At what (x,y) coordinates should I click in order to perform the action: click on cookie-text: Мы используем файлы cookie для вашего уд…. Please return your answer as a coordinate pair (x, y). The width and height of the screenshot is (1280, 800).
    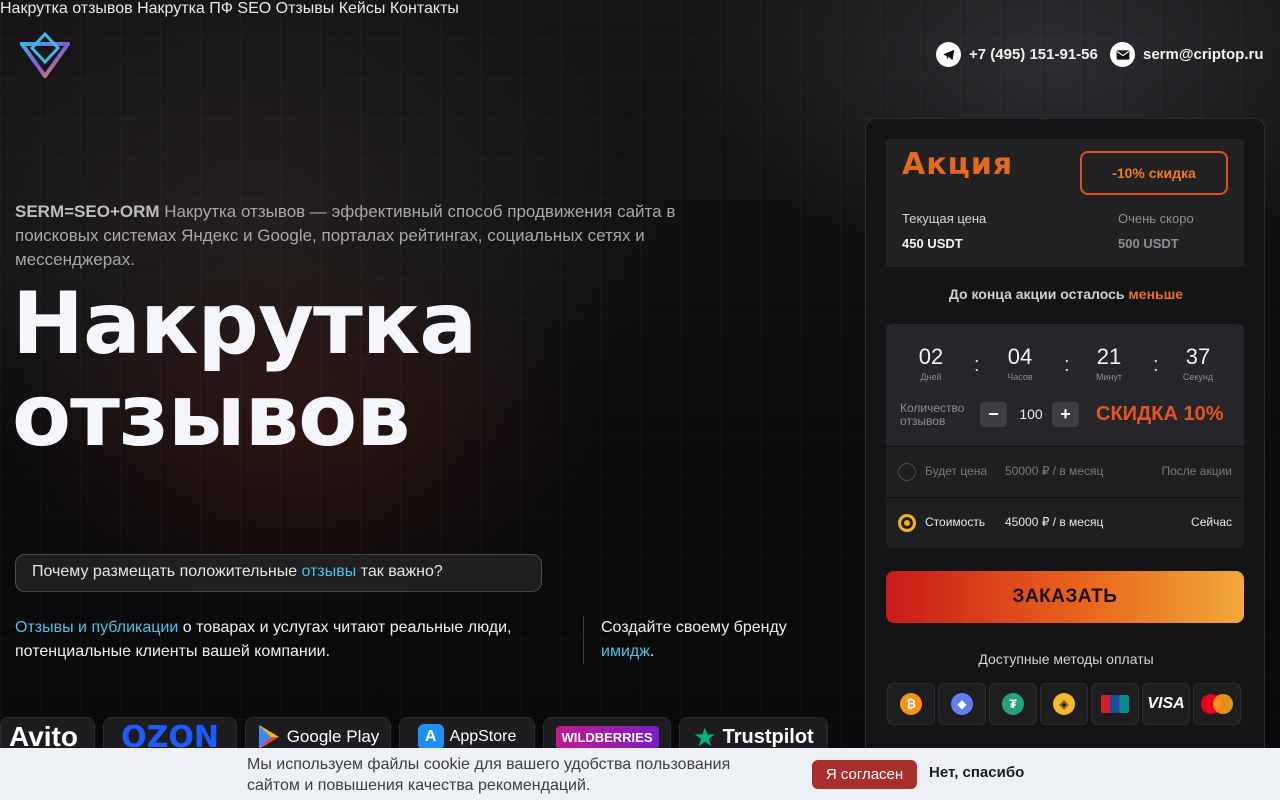
    Looking at the image, I should click on (489, 775).